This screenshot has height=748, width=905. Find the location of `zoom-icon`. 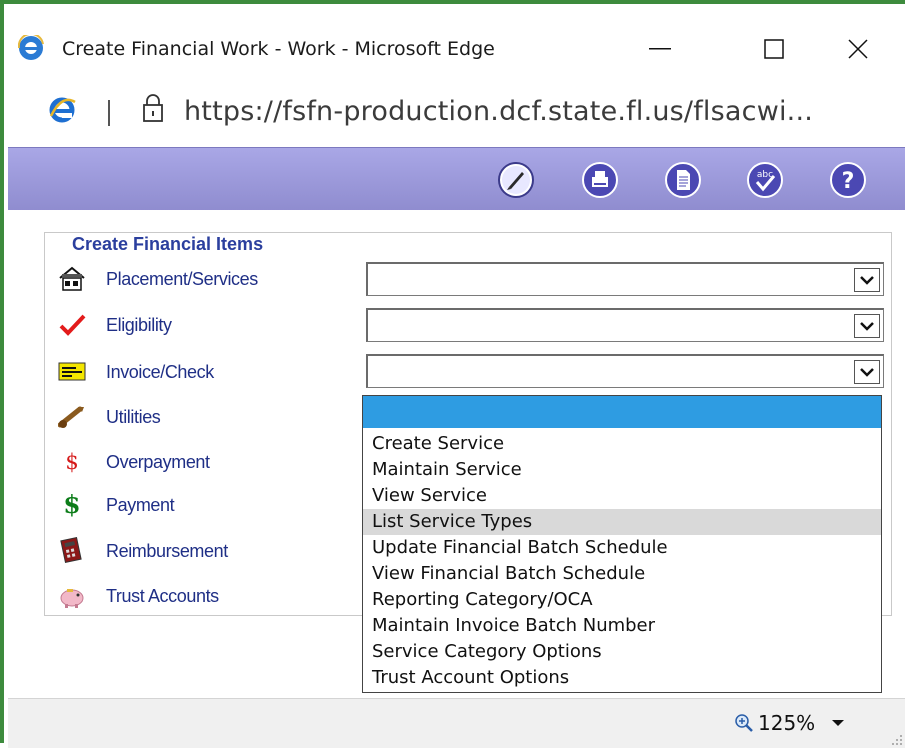

zoom-icon is located at coordinates (744, 723).